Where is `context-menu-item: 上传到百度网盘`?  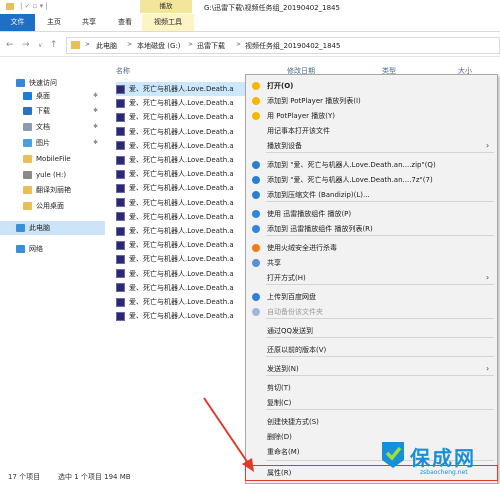 context-menu-item: 上传到百度网盘 is located at coordinates (371, 297).